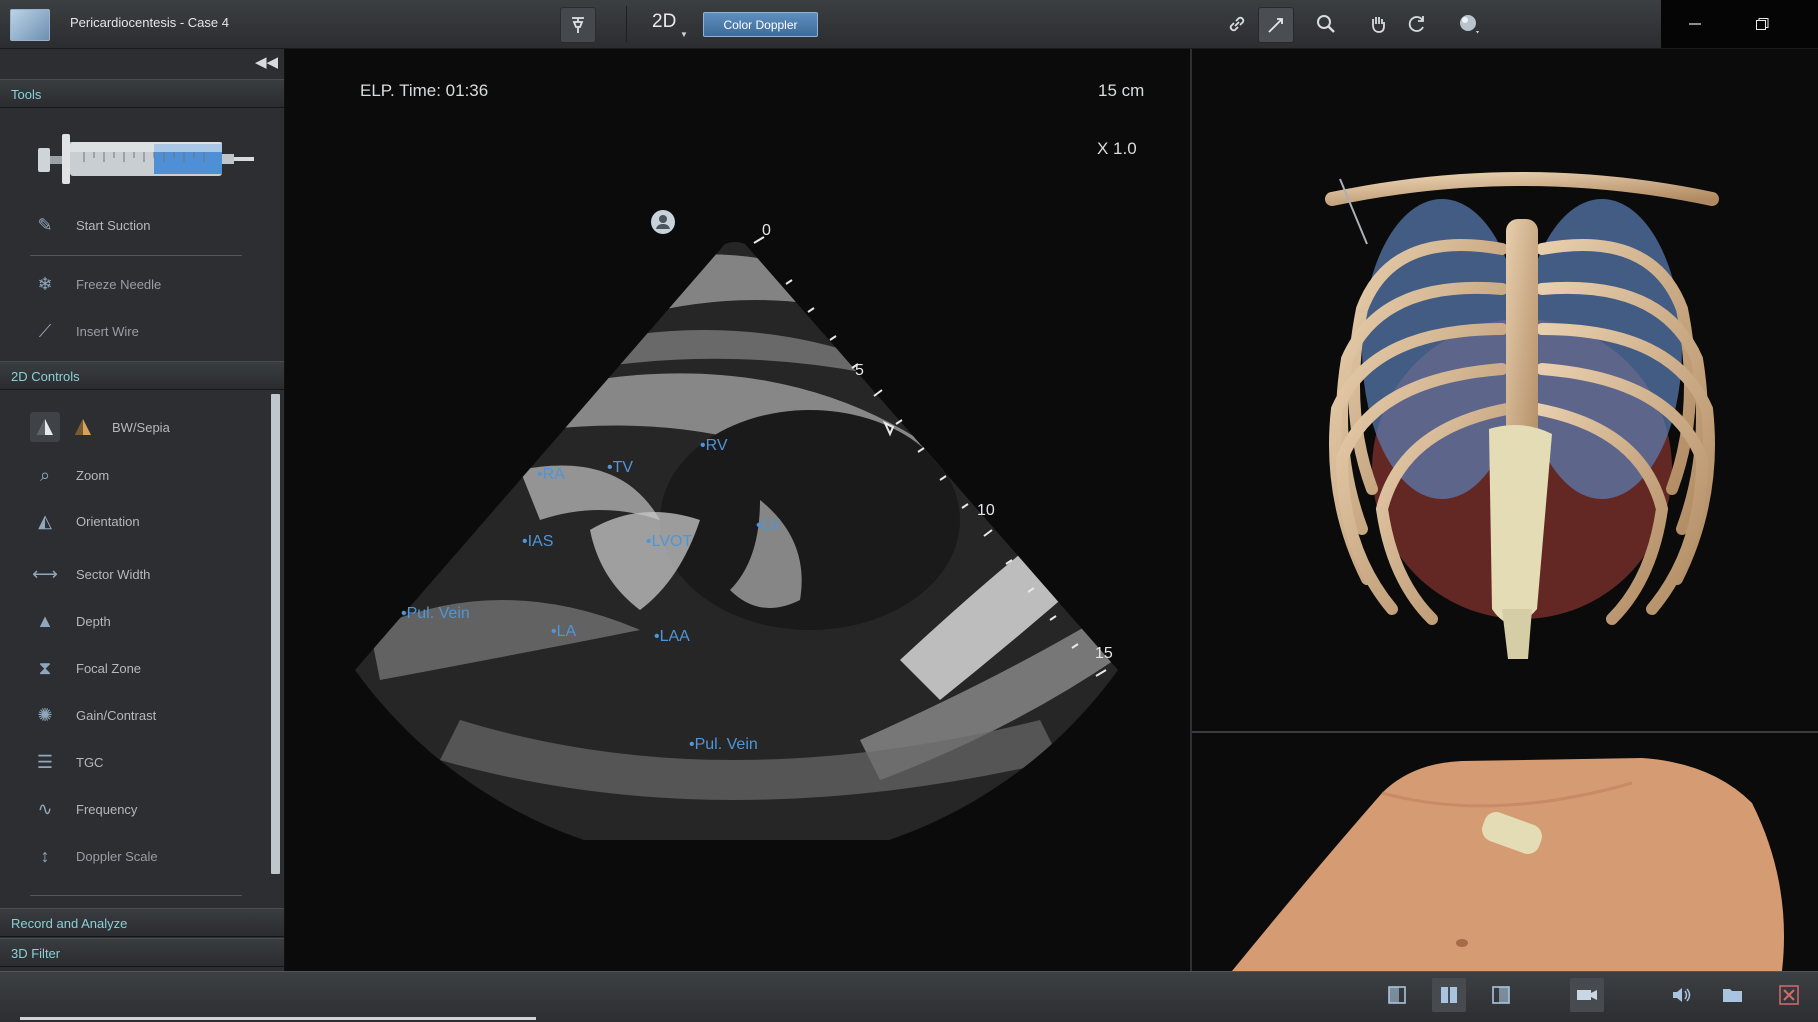 The width and height of the screenshot is (1818, 1022). I want to click on zoom-readout: X 1.0, so click(1117, 148).